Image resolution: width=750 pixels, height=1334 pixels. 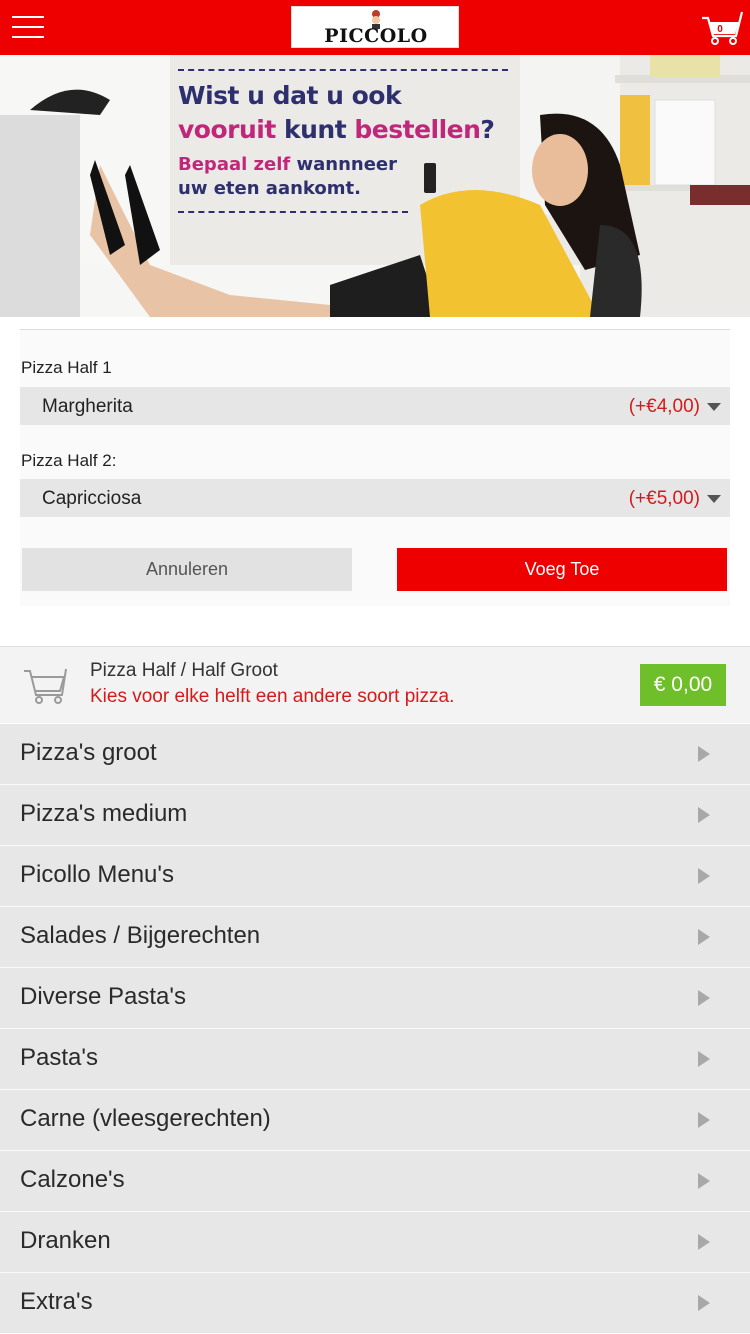 I want to click on category-label: Picollo Menu's, so click(x=97, y=874).